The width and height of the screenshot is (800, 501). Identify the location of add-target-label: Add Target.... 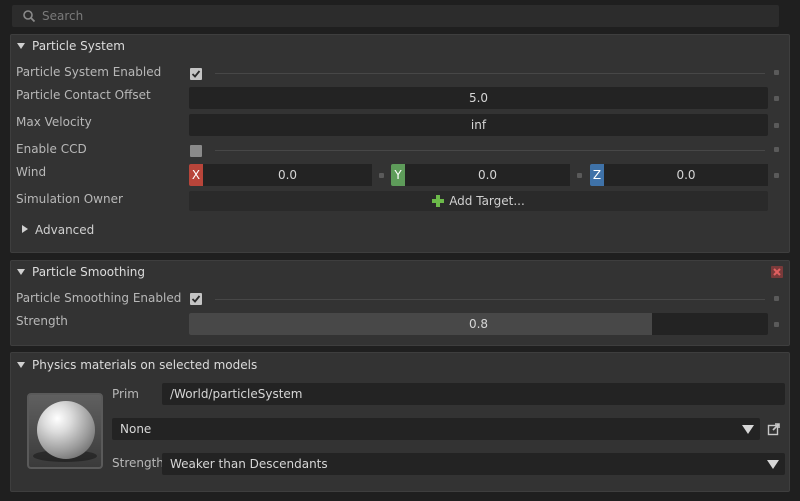
(487, 201).